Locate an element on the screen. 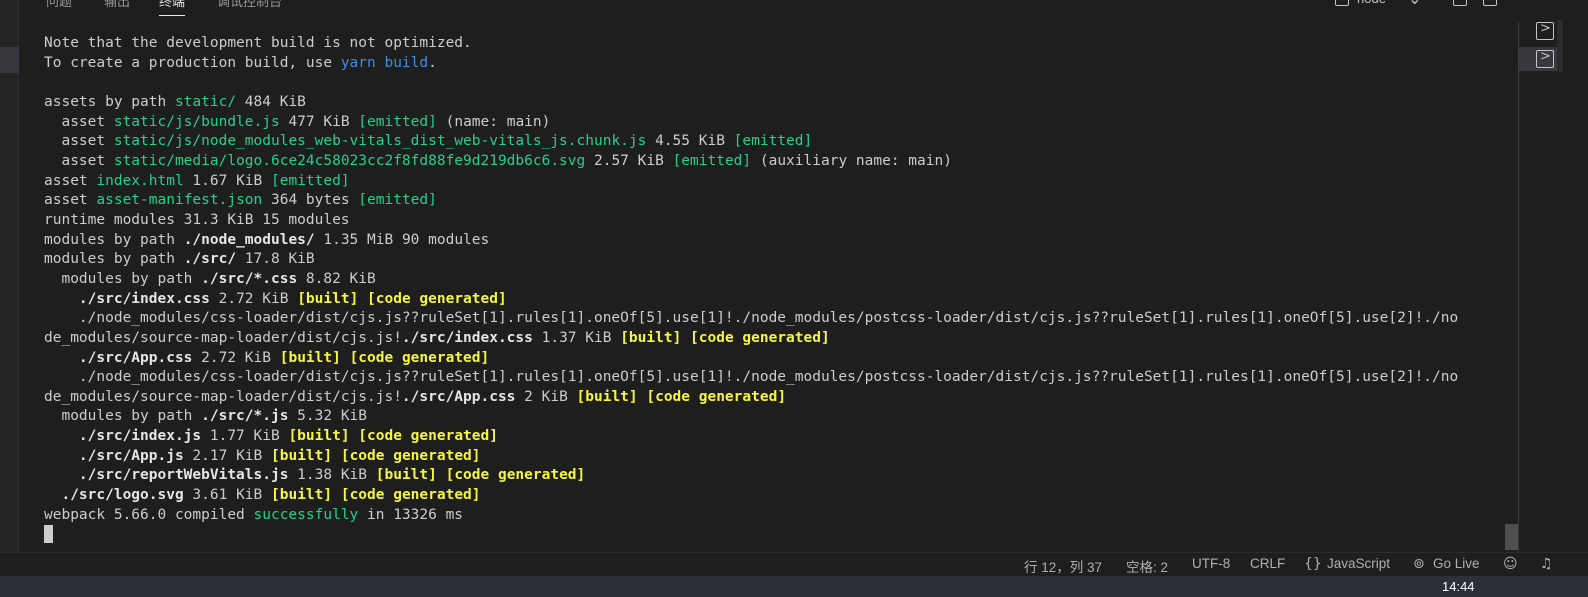 Image resolution: width=1588 pixels, height=597 pixels. terminal-line: assets by path static/ 484 KiB is located at coordinates (769, 103).